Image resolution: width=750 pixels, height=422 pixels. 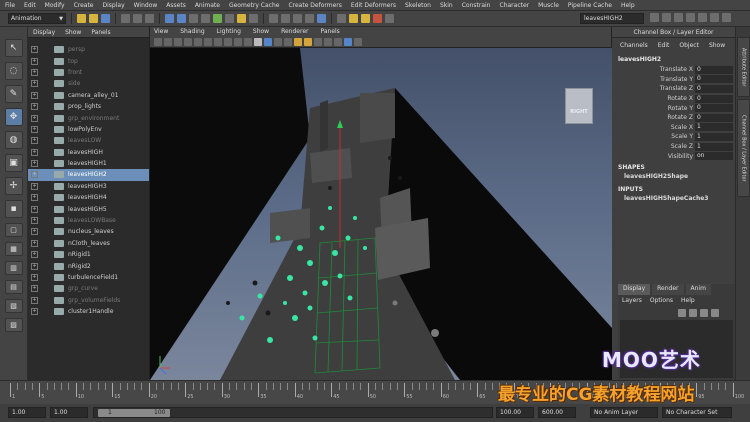 I want to click on outliner-item: + grp_curve, so click(x=88, y=288).